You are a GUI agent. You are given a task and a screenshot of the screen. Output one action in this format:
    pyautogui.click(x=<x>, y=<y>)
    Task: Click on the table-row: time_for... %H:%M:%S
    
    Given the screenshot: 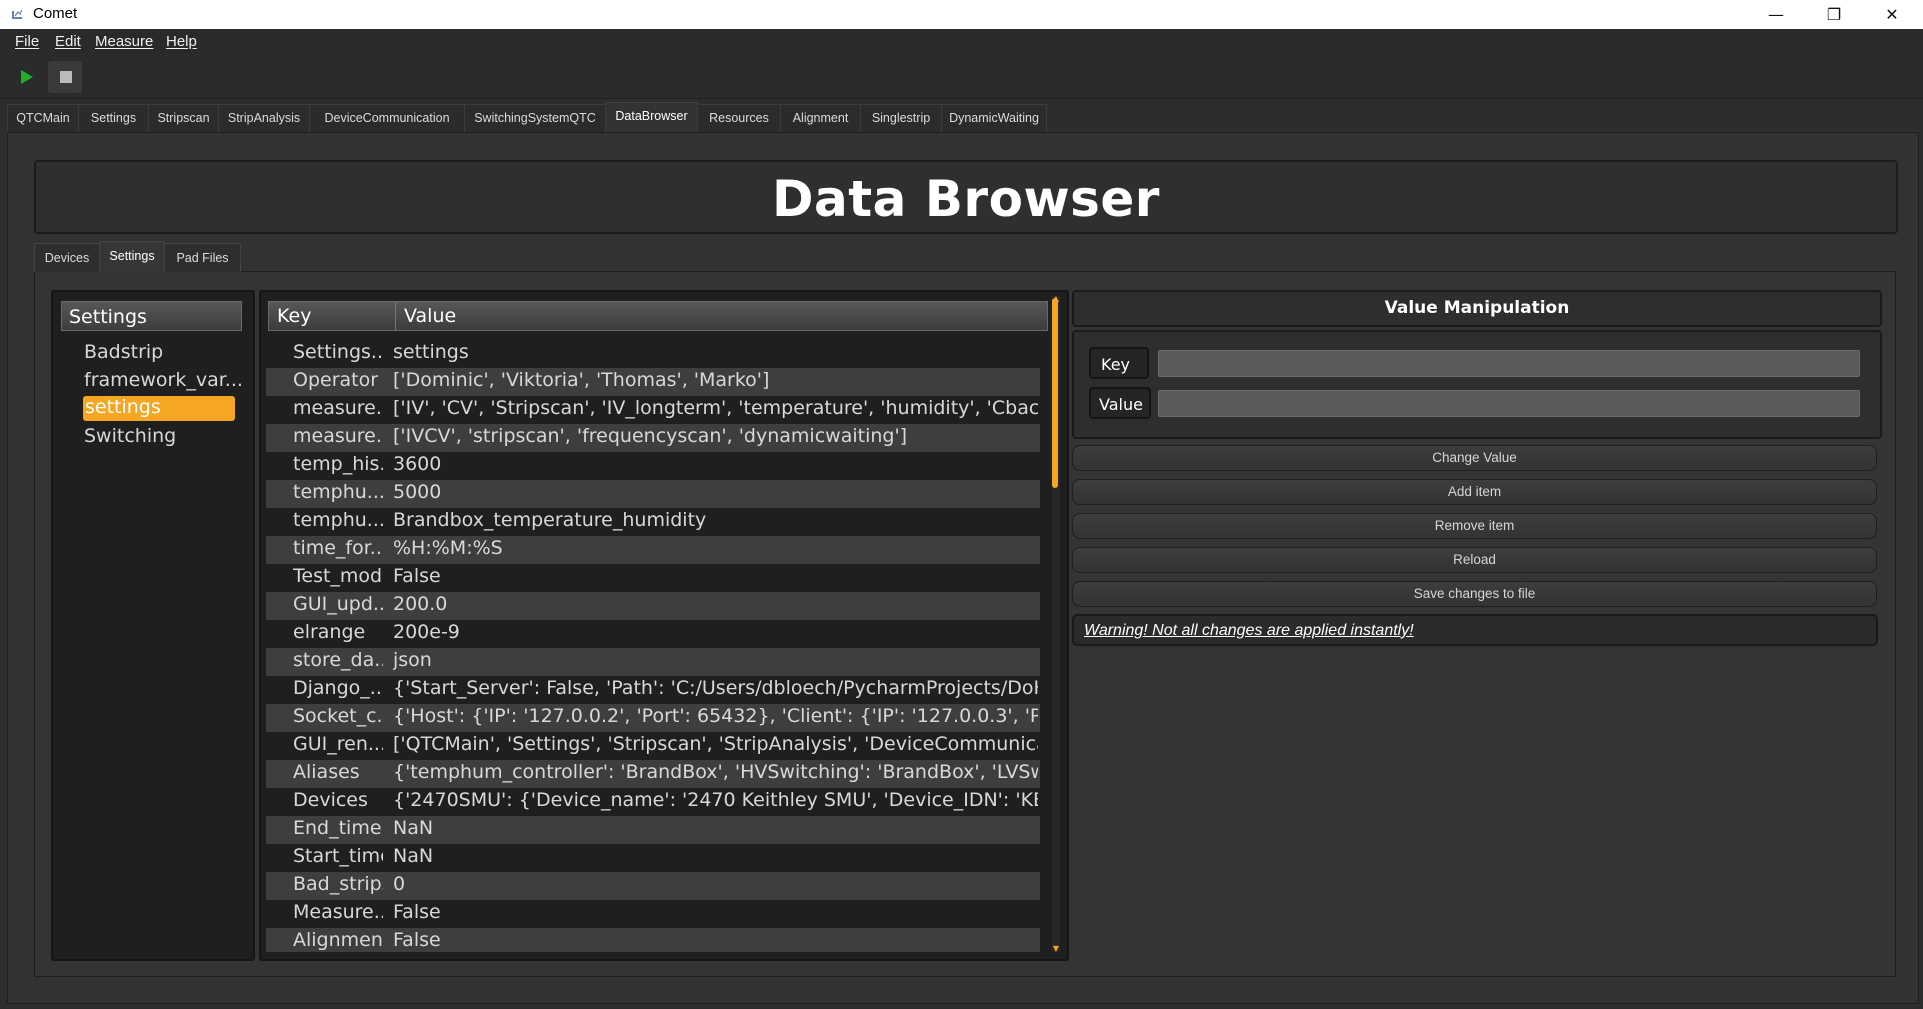 What is the action you would take?
    pyautogui.click(x=653, y=550)
    